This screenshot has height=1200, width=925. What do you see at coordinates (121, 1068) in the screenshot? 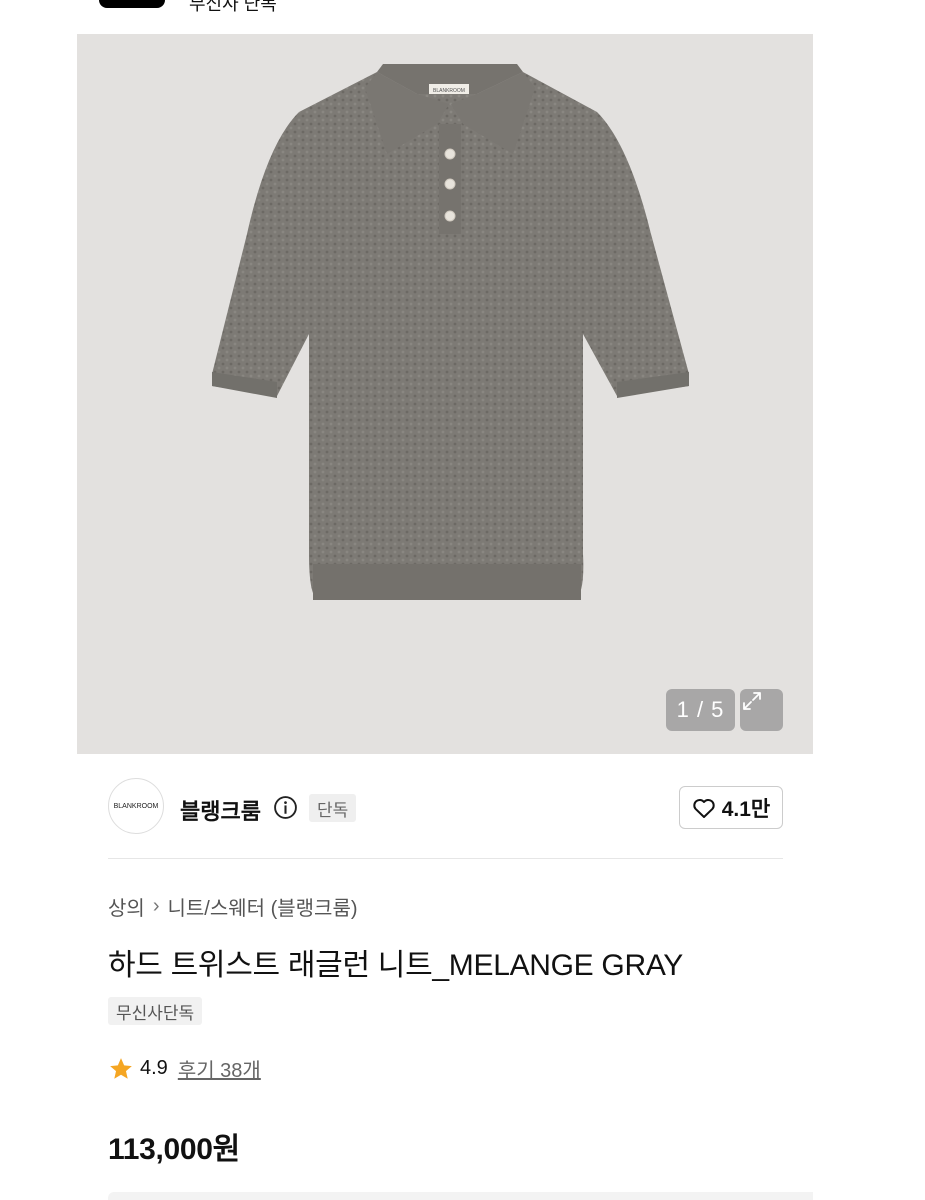
I see `star-icon` at bounding box center [121, 1068].